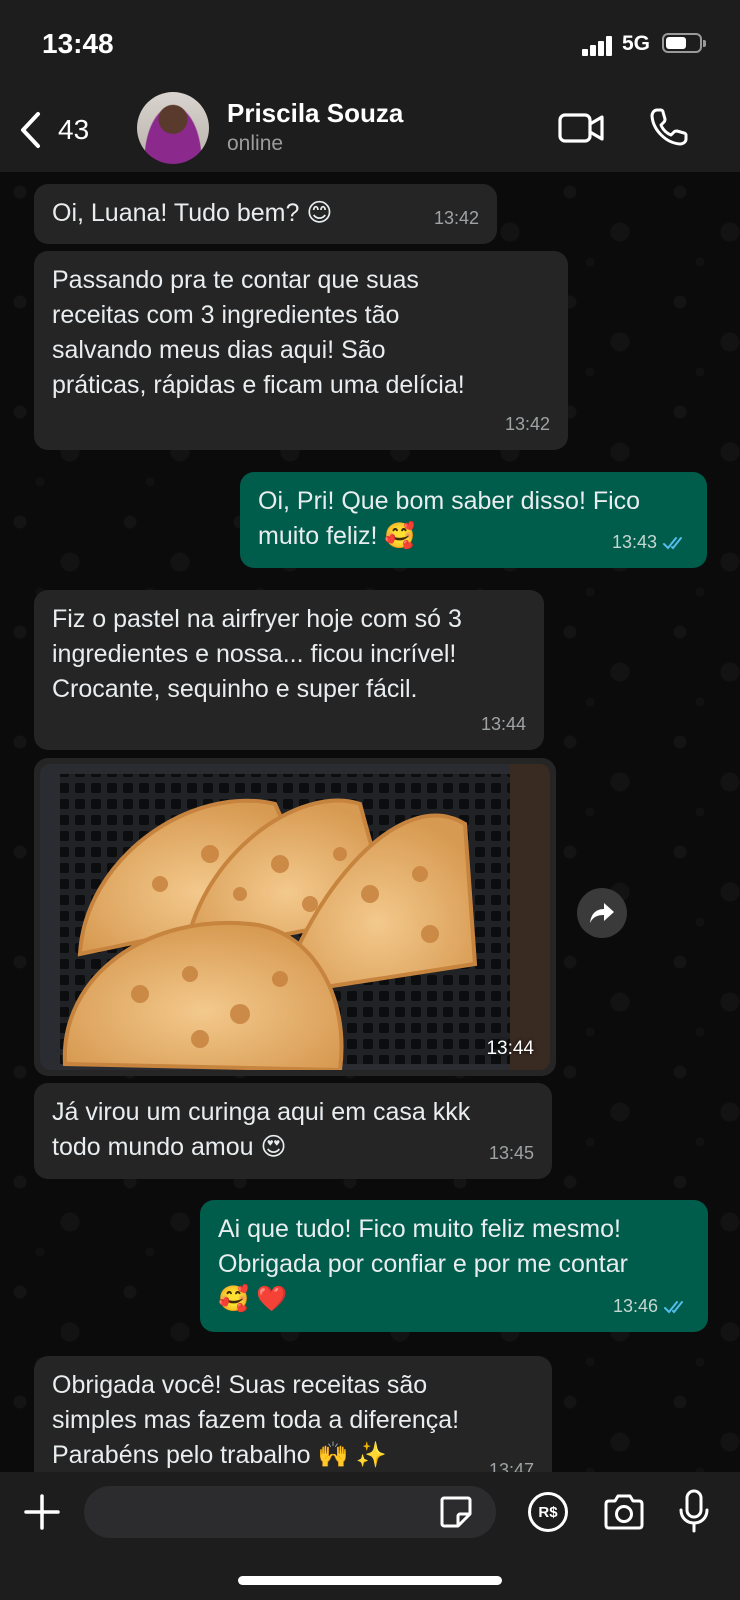 The height and width of the screenshot is (1600, 740). What do you see at coordinates (370, 130) in the screenshot?
I see `chat-header: 43 Priscila Souza online` at bounding box center [370, 130].